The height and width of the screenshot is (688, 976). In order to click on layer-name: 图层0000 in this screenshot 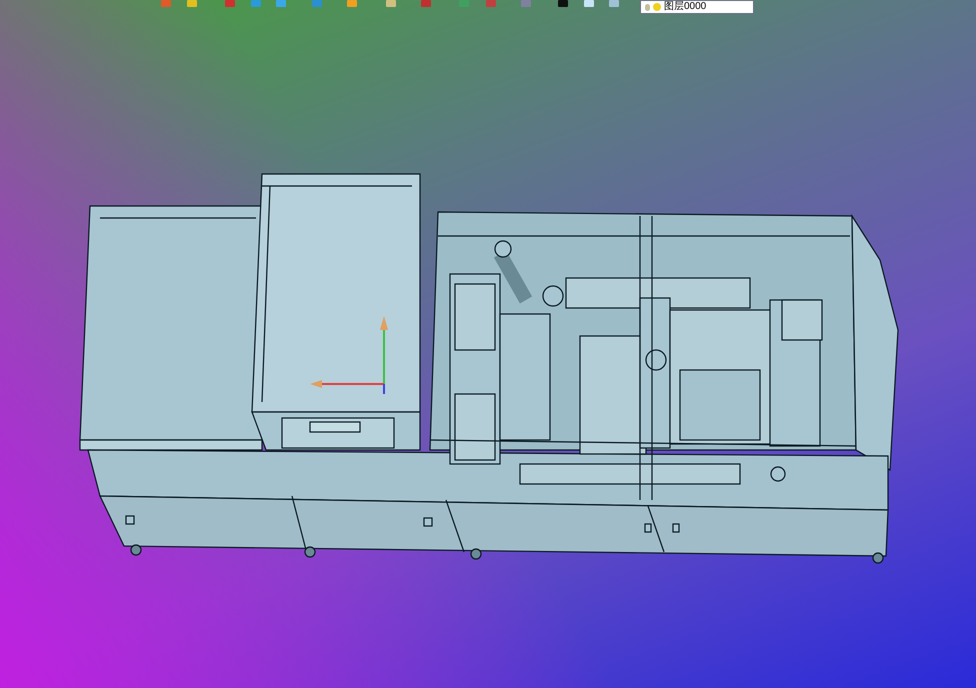, I will do `click(685, 7)`.